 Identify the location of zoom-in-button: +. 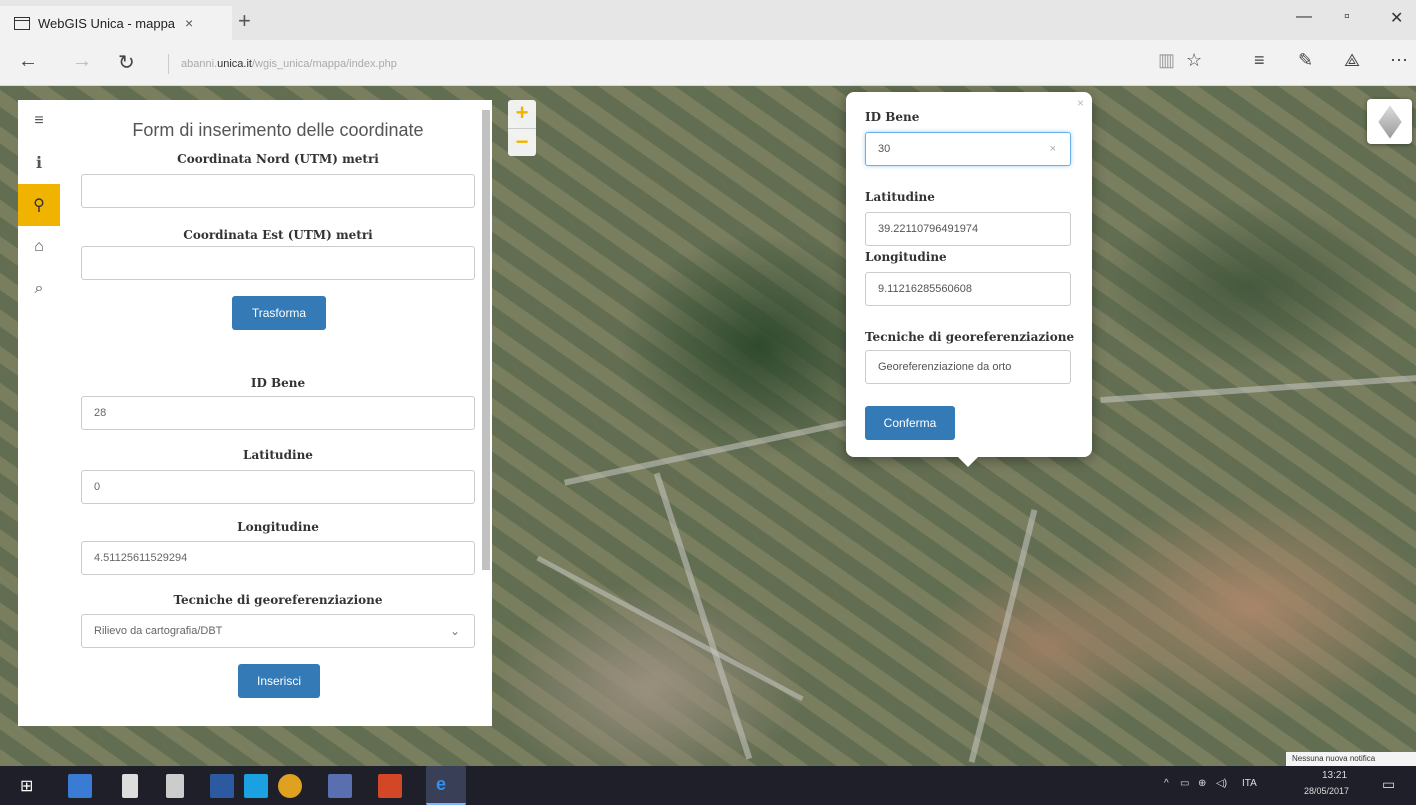
(522, 114).